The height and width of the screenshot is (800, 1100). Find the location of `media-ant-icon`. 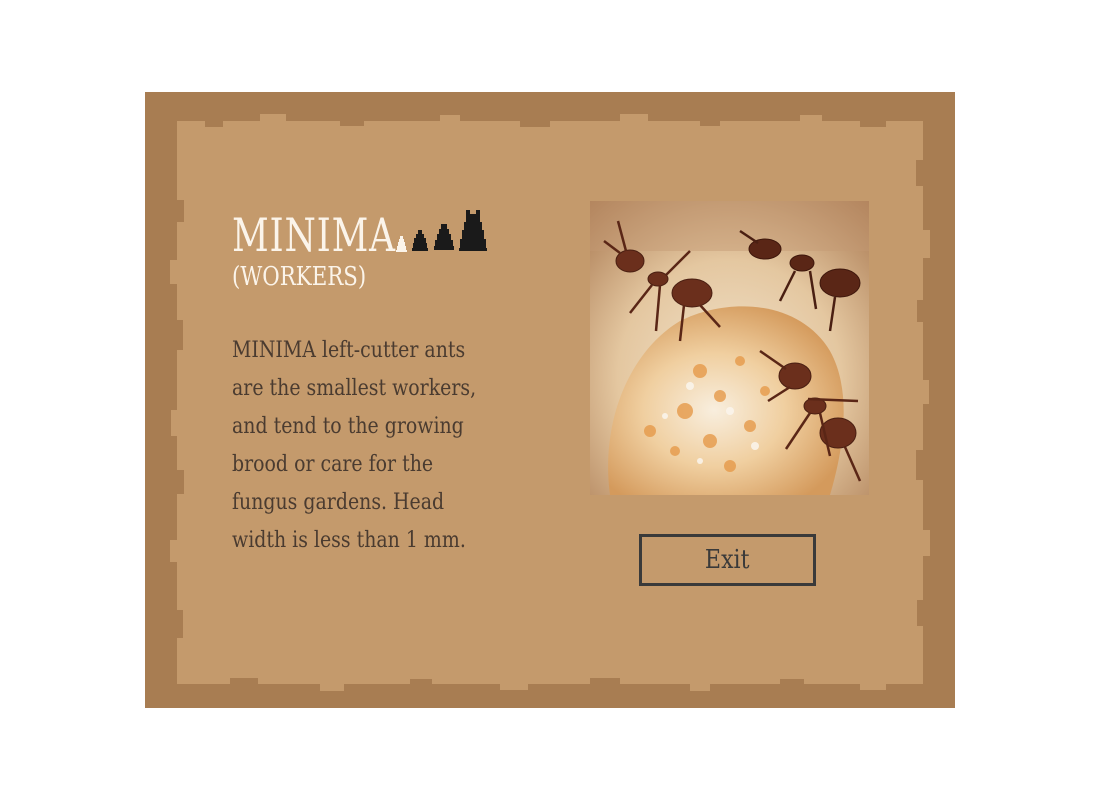

media-ant-icon is located at coordinates (444, 237).